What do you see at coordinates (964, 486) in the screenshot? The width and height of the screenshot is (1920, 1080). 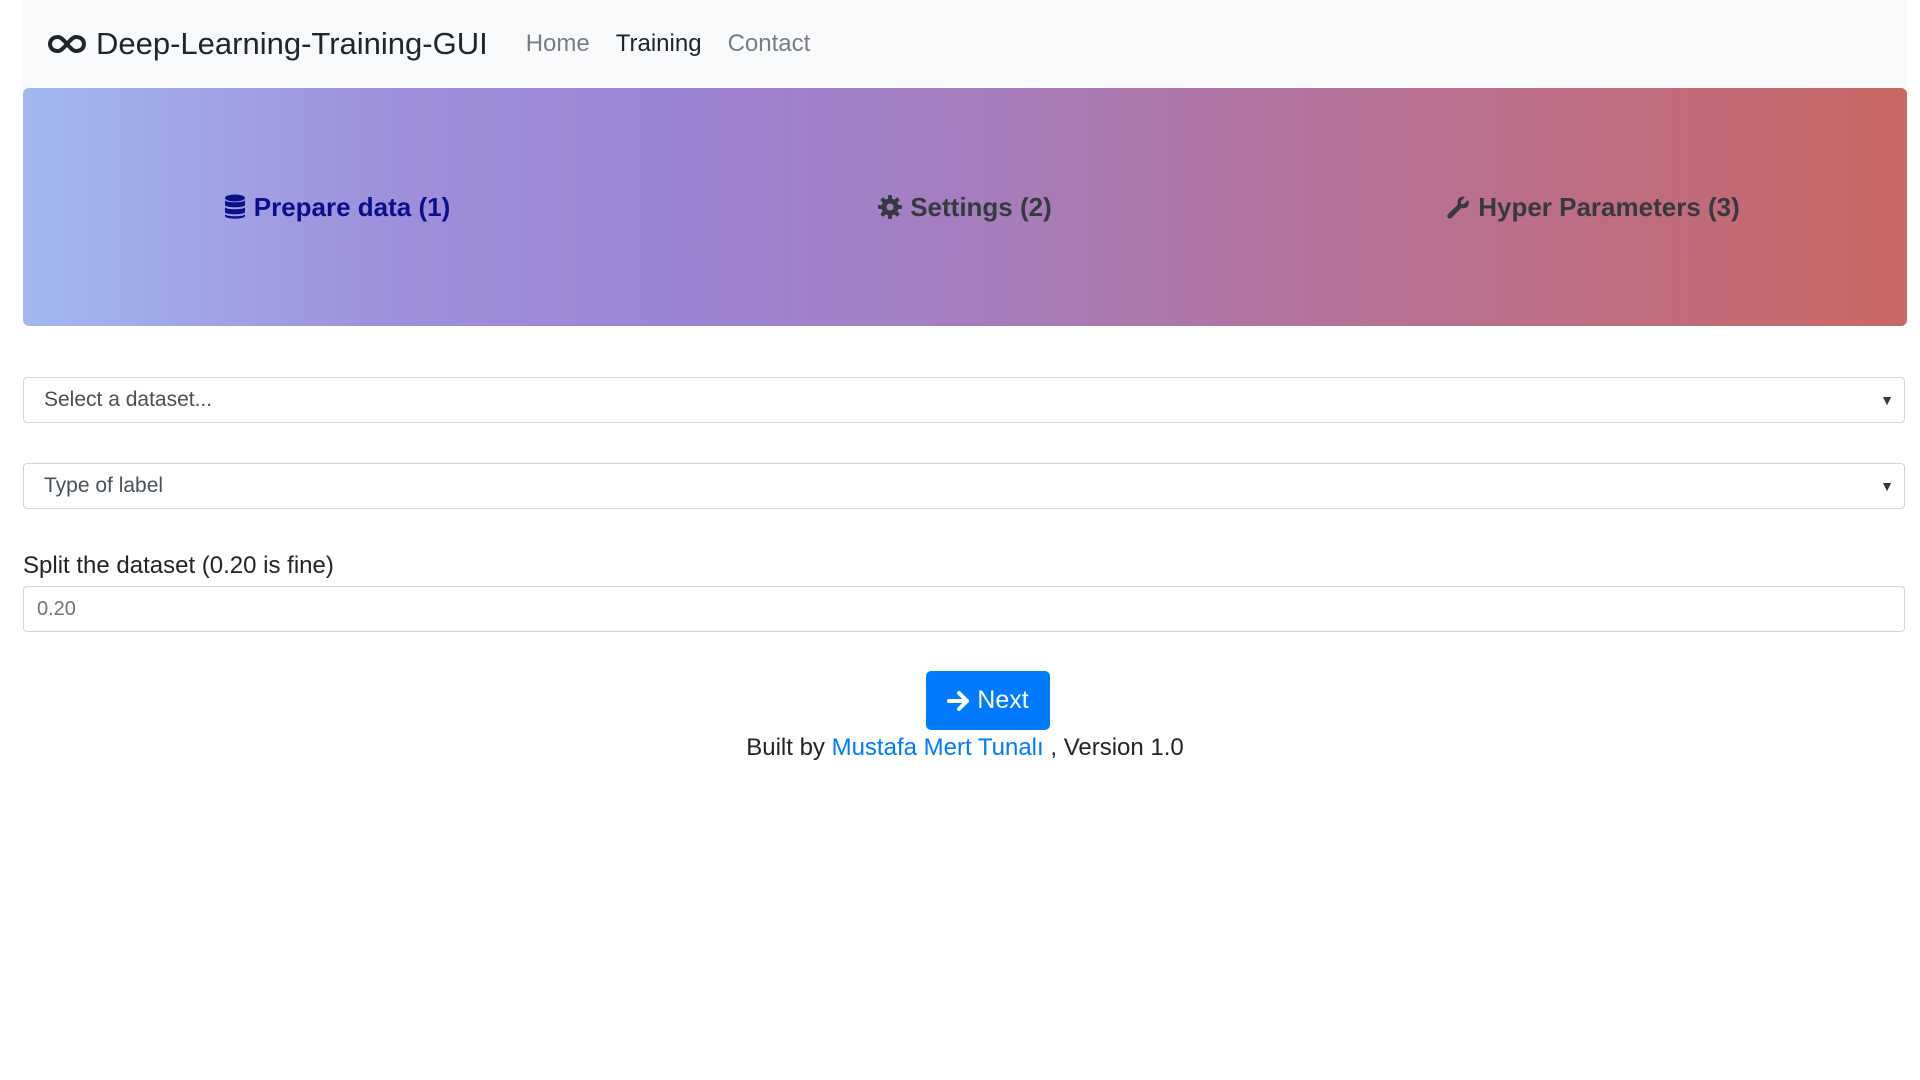 I see `label-type-select: Type of label ▼` at bounding box center [964, 486].